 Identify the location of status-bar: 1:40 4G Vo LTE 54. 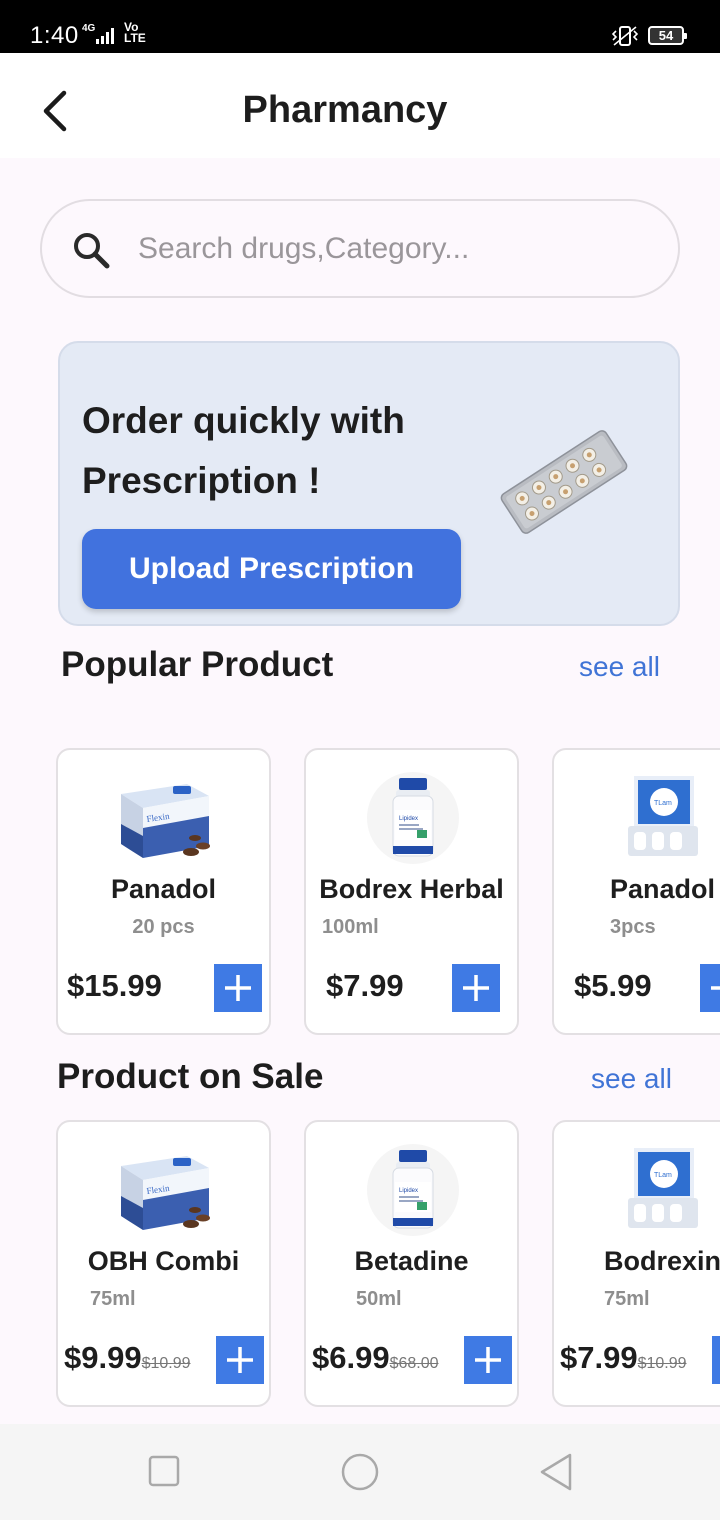
(360, 26).